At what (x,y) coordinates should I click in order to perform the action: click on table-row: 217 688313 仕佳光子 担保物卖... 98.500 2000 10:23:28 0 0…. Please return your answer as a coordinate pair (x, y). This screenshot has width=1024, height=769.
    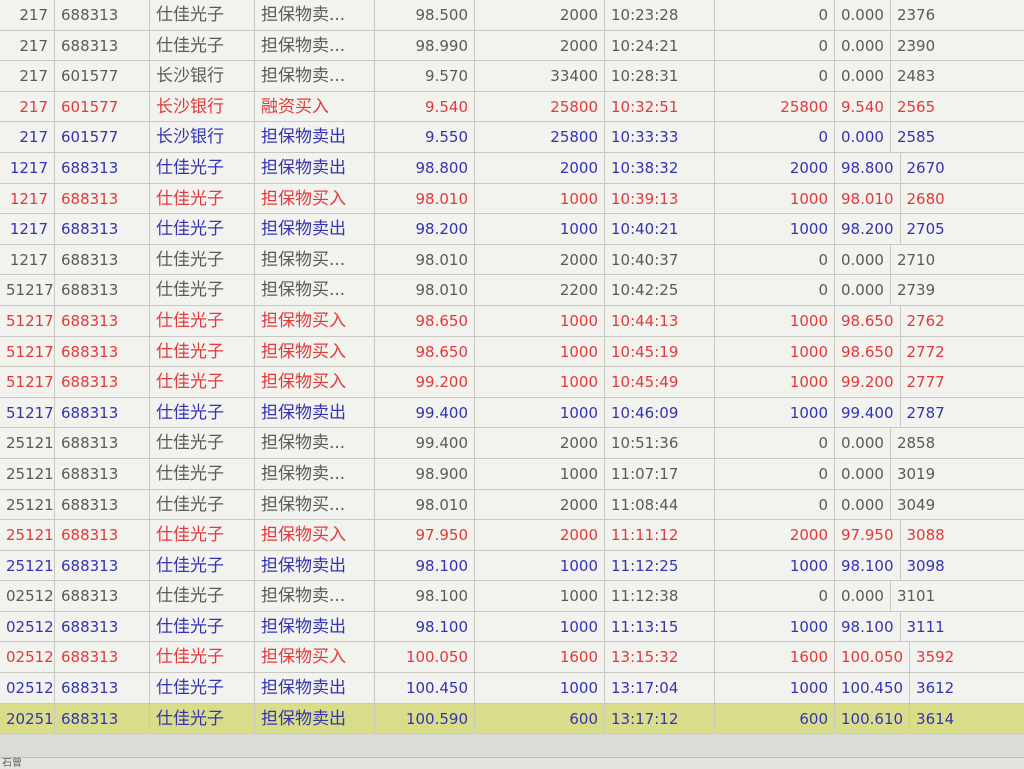
    Looking at the image, I should click on (512, 15).